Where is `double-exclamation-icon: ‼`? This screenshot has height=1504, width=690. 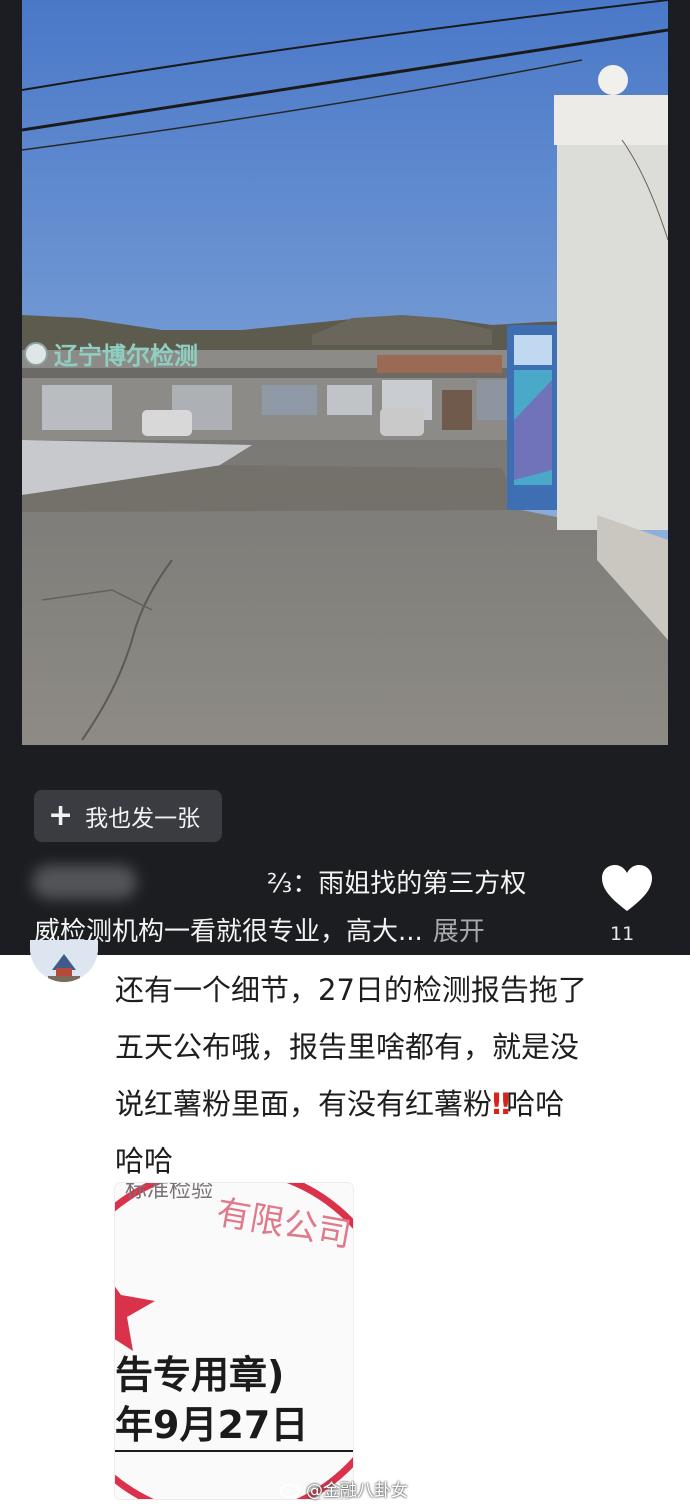 double-exclamation-icon: ‼ is located at coordinates (501, 1104).